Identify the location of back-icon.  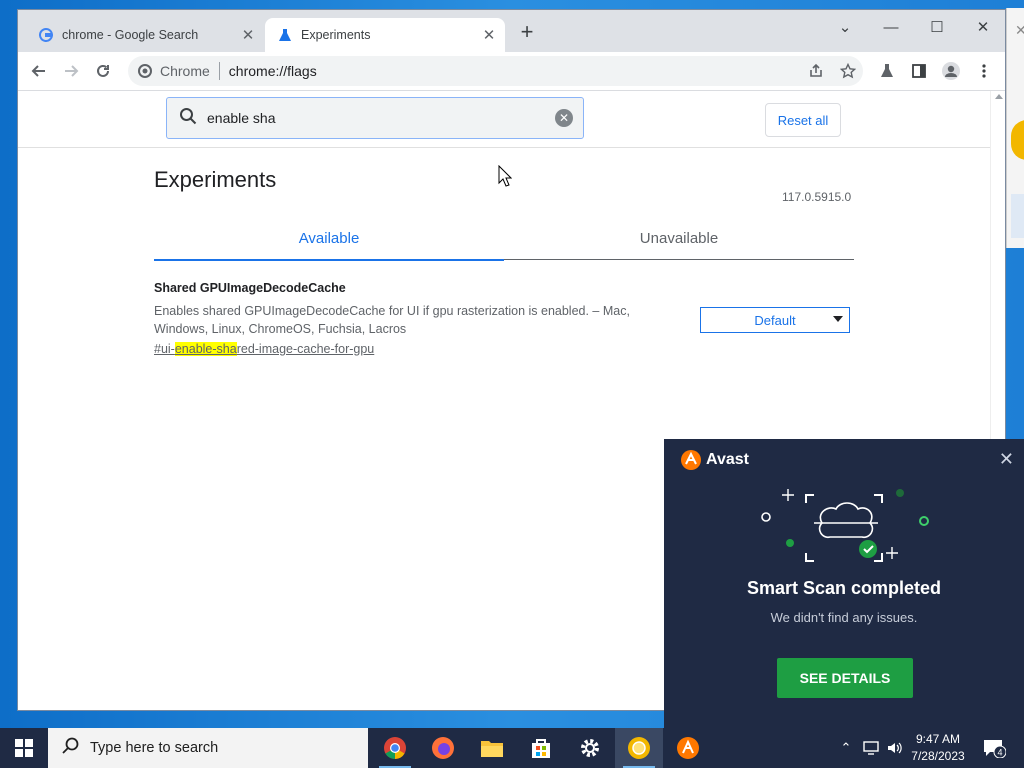
(39, 71).